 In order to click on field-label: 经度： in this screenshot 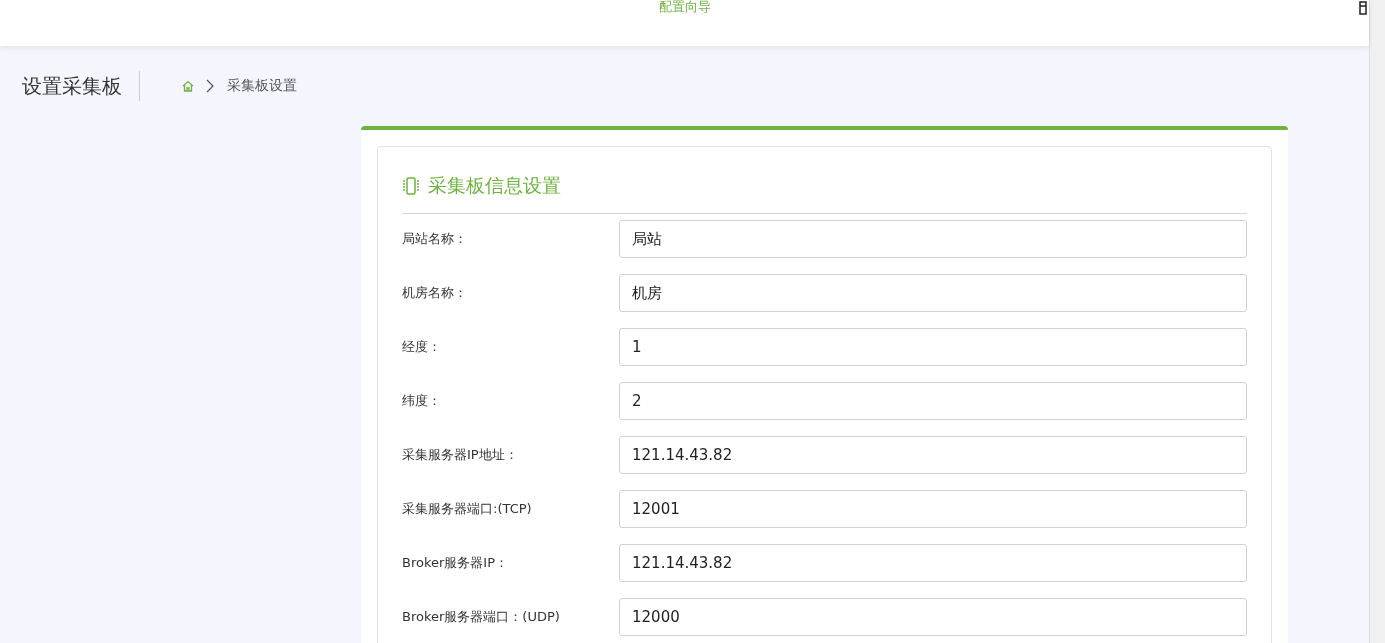, I will do `click(422, 347)`.